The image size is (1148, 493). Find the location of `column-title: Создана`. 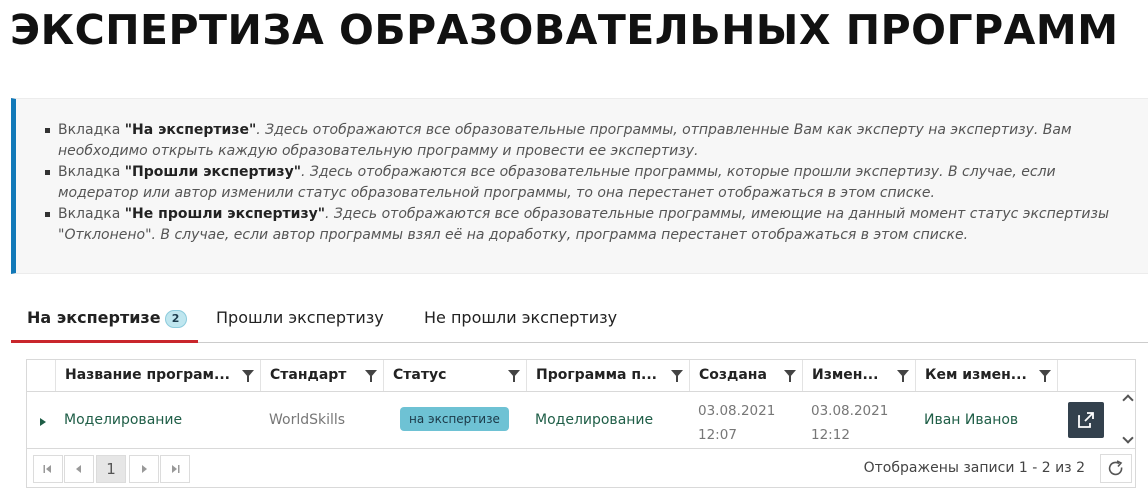

column-title: Создана is located at coordinates (733, 375).